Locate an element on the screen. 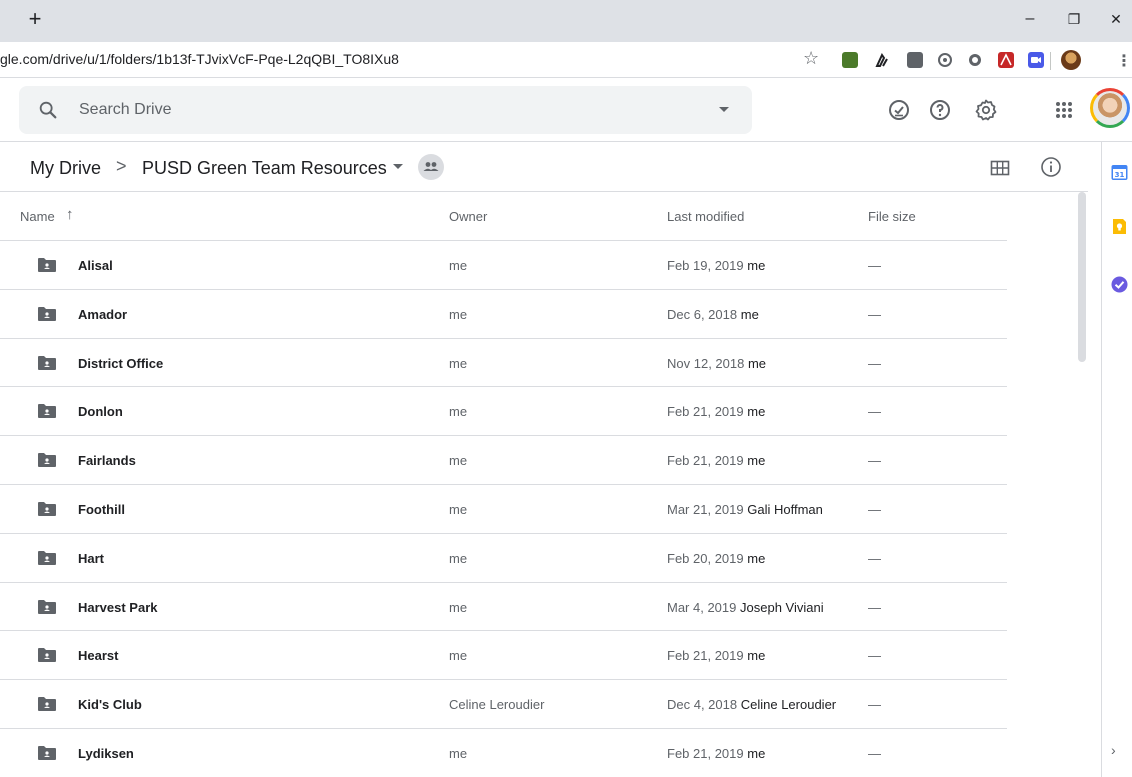 The width and height of the screenshot is (1132, 777). modified-date: Mar 4, 2019 is located at coordinates (702, 607).